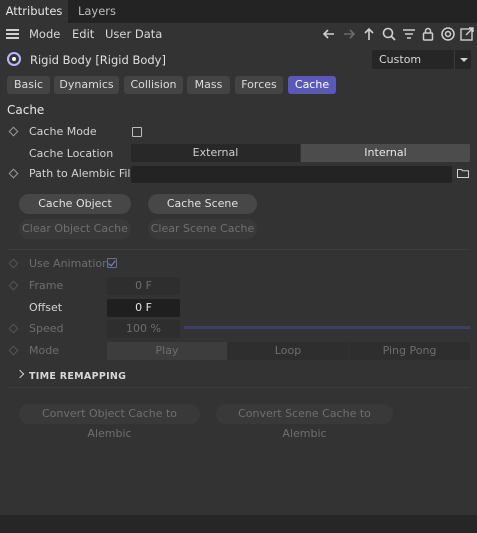  Describe the element at coordinates (12, 34) in the screenshot. I see `hamburger-menu-icon` at that location.